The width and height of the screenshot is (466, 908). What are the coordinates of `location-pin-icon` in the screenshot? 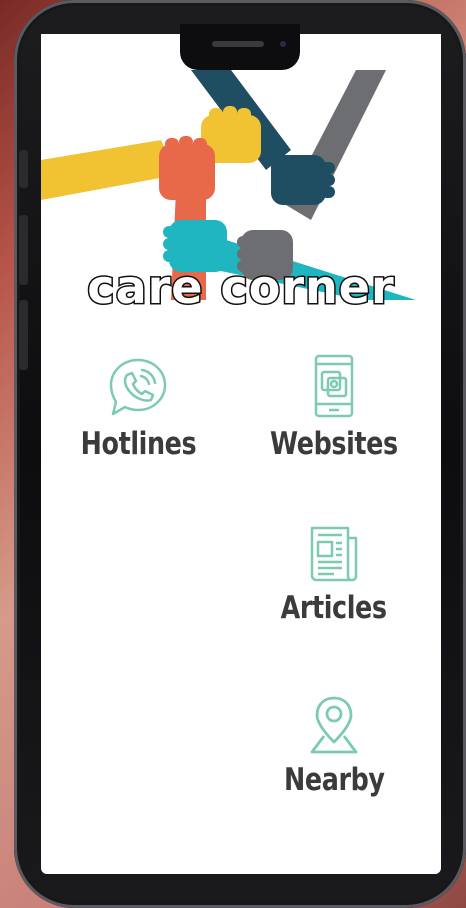 It's located at (334, 725).